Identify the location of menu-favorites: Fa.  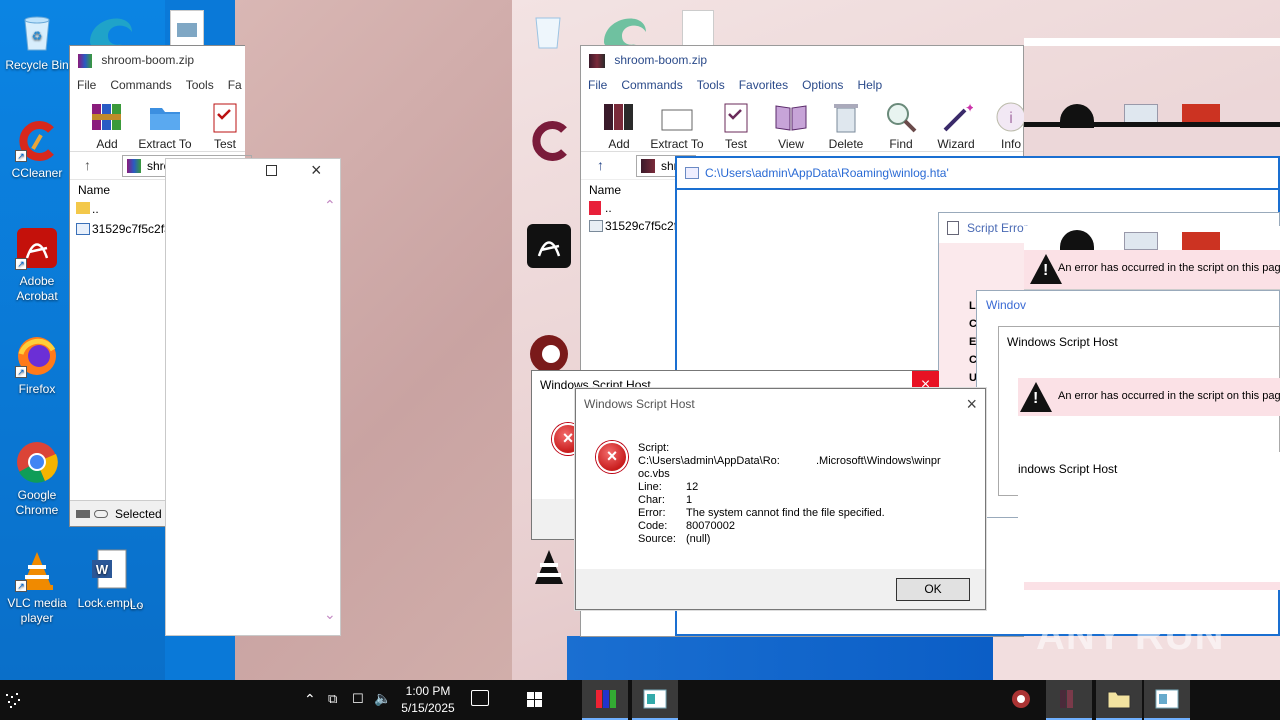
(235, 85).